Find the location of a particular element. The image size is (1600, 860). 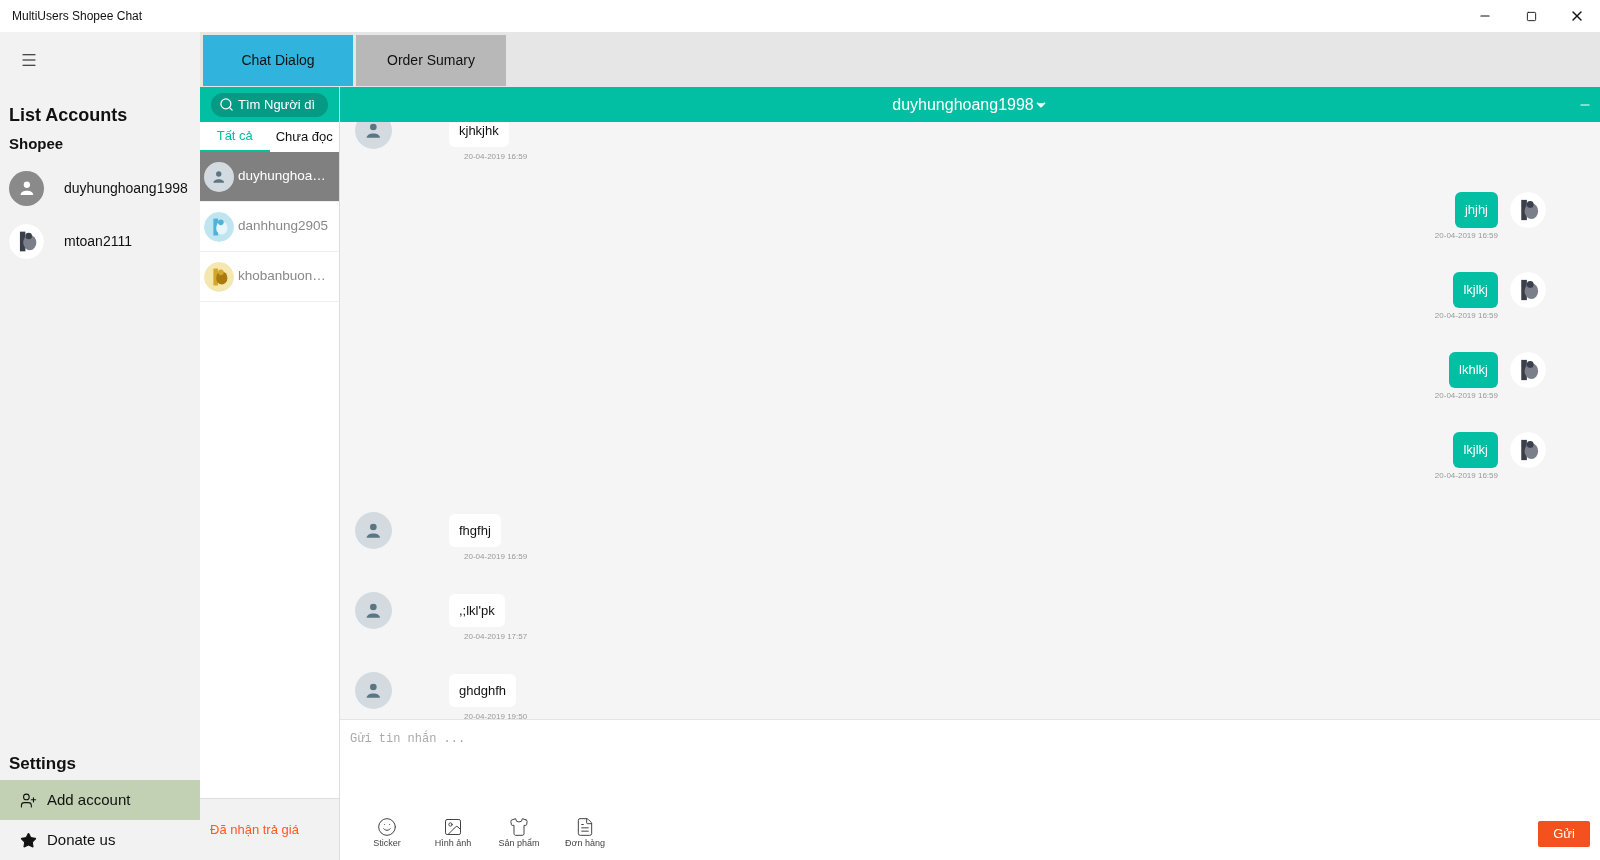

account-item: duyhunghoang1998 is located at coordinates (100, 188).